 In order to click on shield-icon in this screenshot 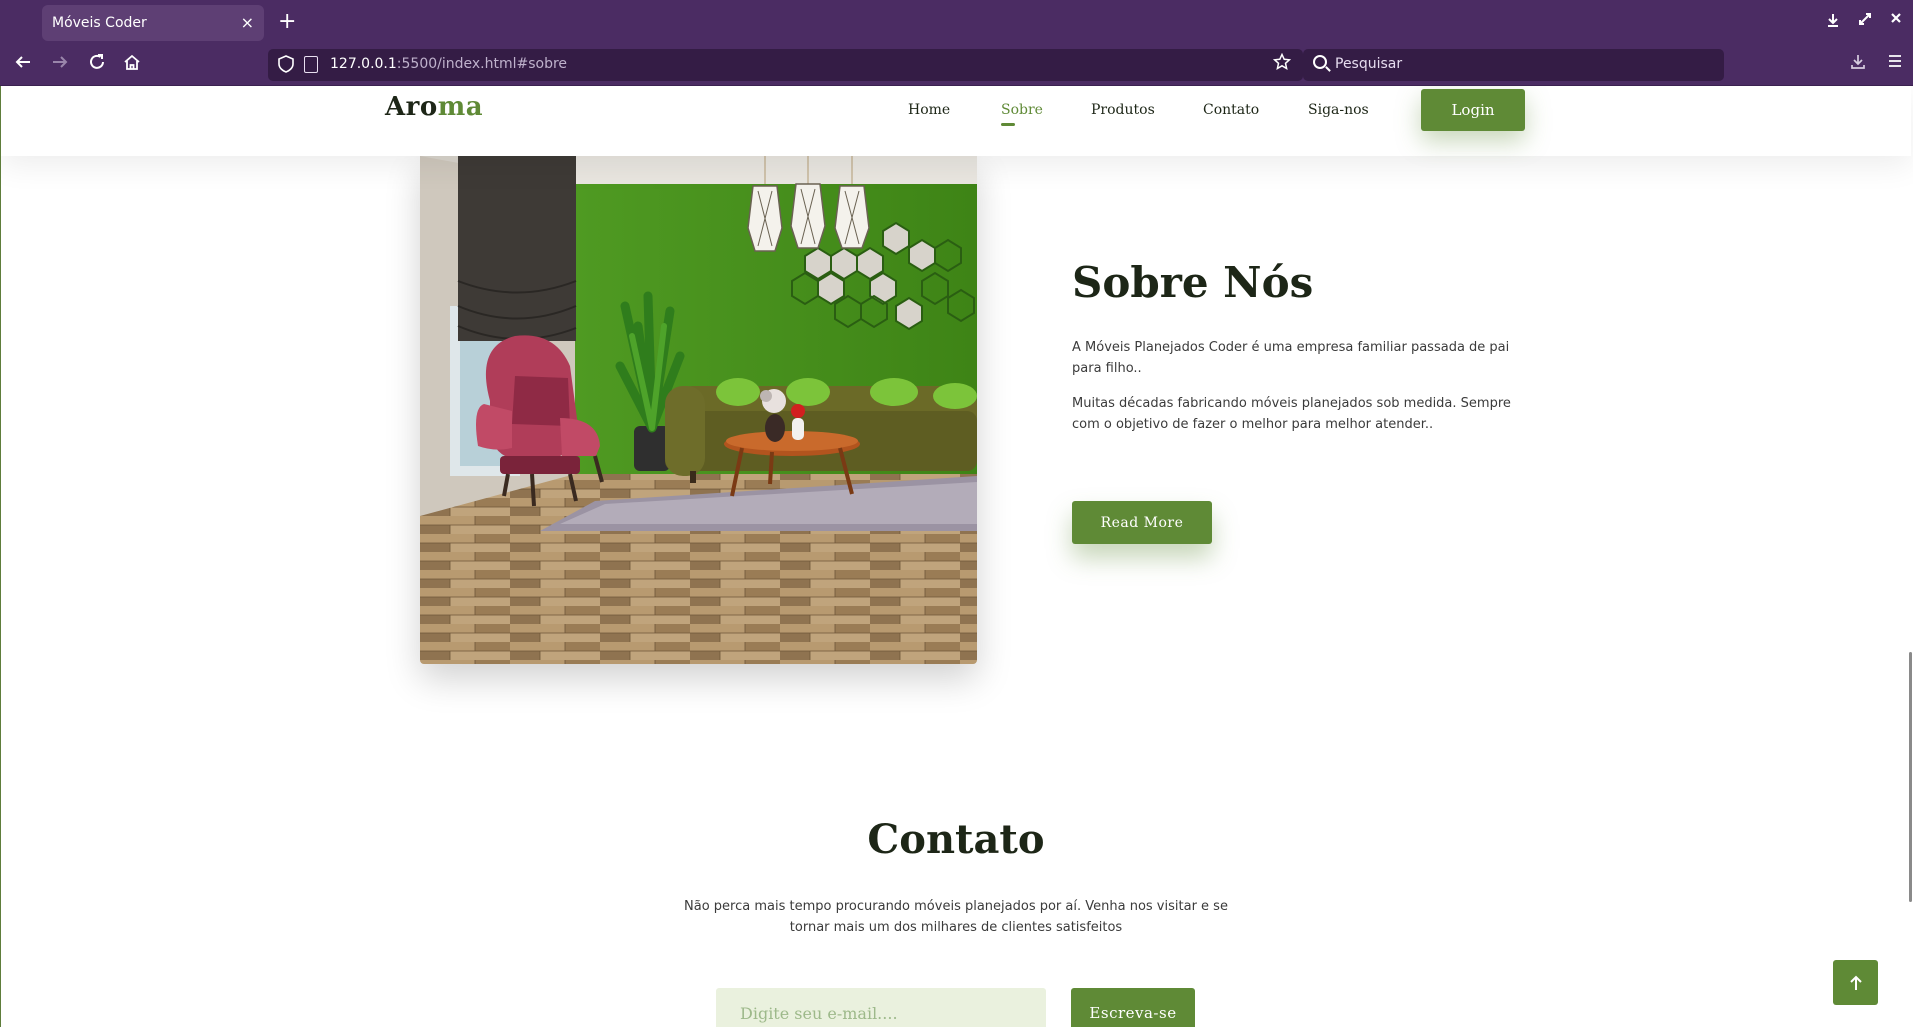, I will do `click(286, 64)`.